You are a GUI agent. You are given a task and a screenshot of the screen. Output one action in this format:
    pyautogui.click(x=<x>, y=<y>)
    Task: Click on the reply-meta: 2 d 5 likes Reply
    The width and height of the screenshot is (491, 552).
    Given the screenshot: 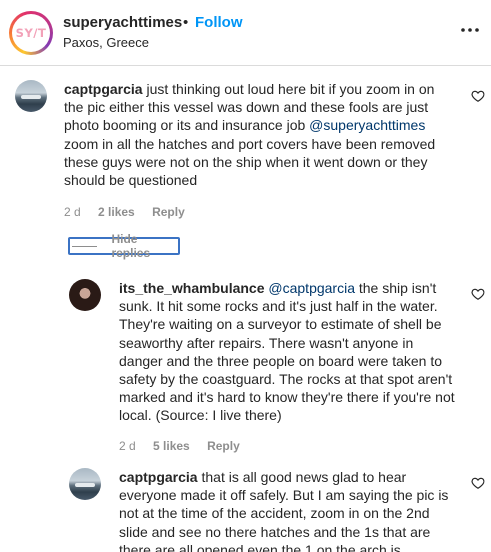 What is the action you would take?
    pyautogui.click(x=186, y=446)
    